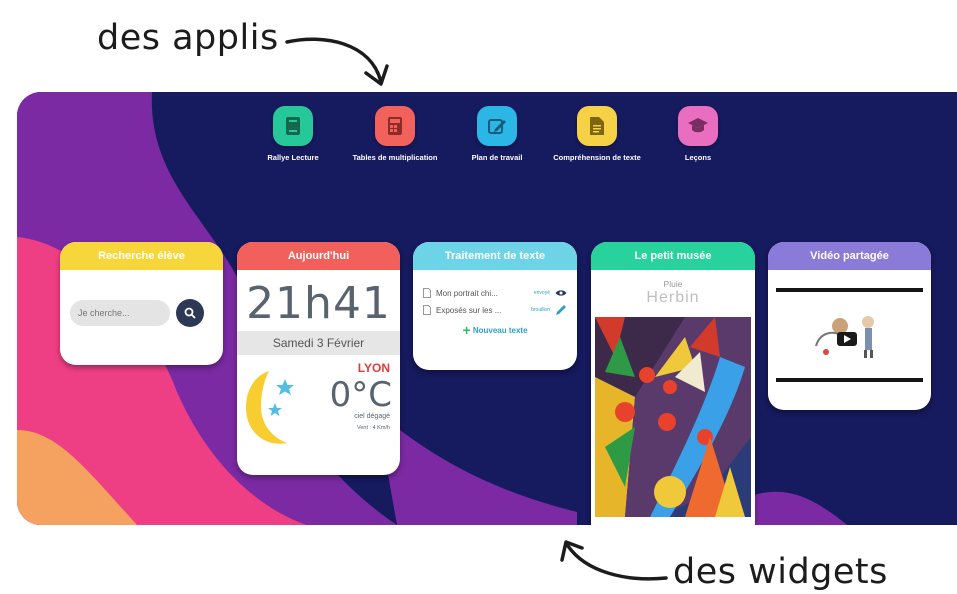 Image resolution: width=957 pixels, height=594 pixels. Describe the element at coordinates (337, 61) in the screenshot. I see `arrow-down-icon` at that location.